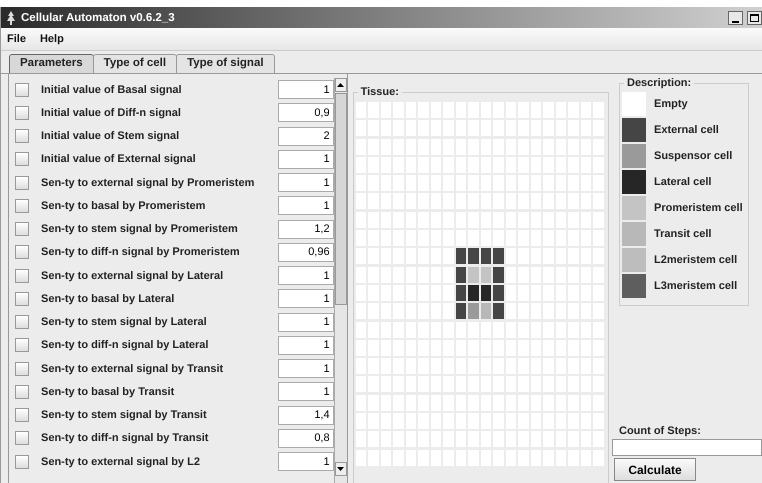  Describe the element at coordinates (132, 368) in the screenshot. I see `parameter-label: Sen-ty to external signal by Transit` at that location.